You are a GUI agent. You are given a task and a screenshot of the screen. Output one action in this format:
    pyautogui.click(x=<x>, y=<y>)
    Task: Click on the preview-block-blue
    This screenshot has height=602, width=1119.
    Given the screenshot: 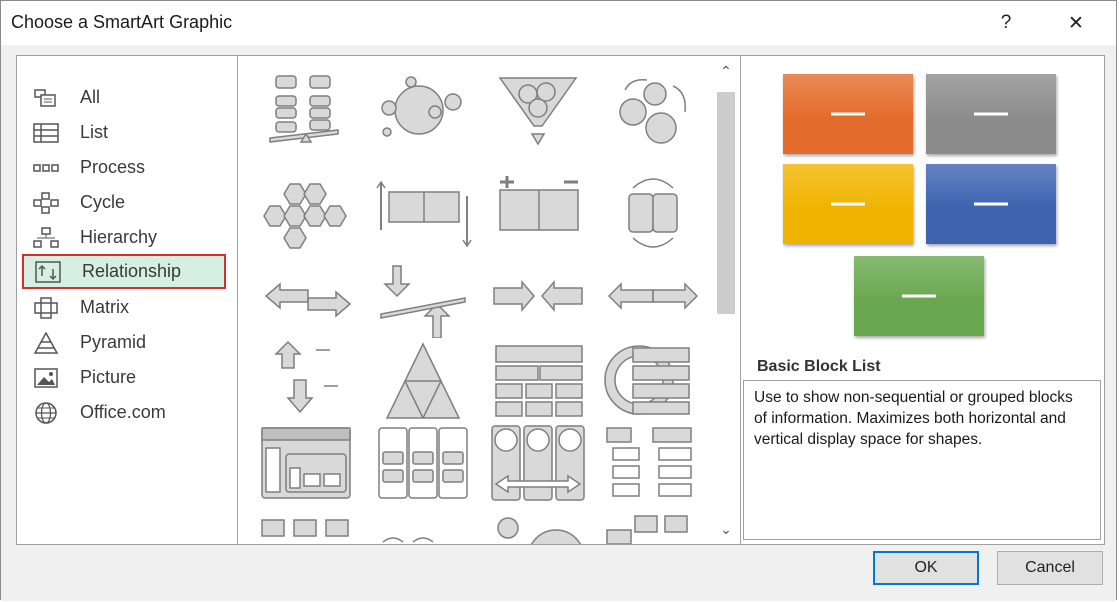 What is the action you would take?
    pyautogui.click(x=991, y=204)
    